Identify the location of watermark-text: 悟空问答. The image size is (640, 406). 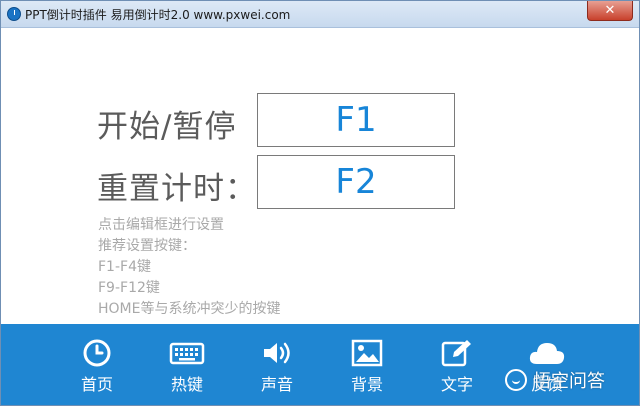
(569, 381).